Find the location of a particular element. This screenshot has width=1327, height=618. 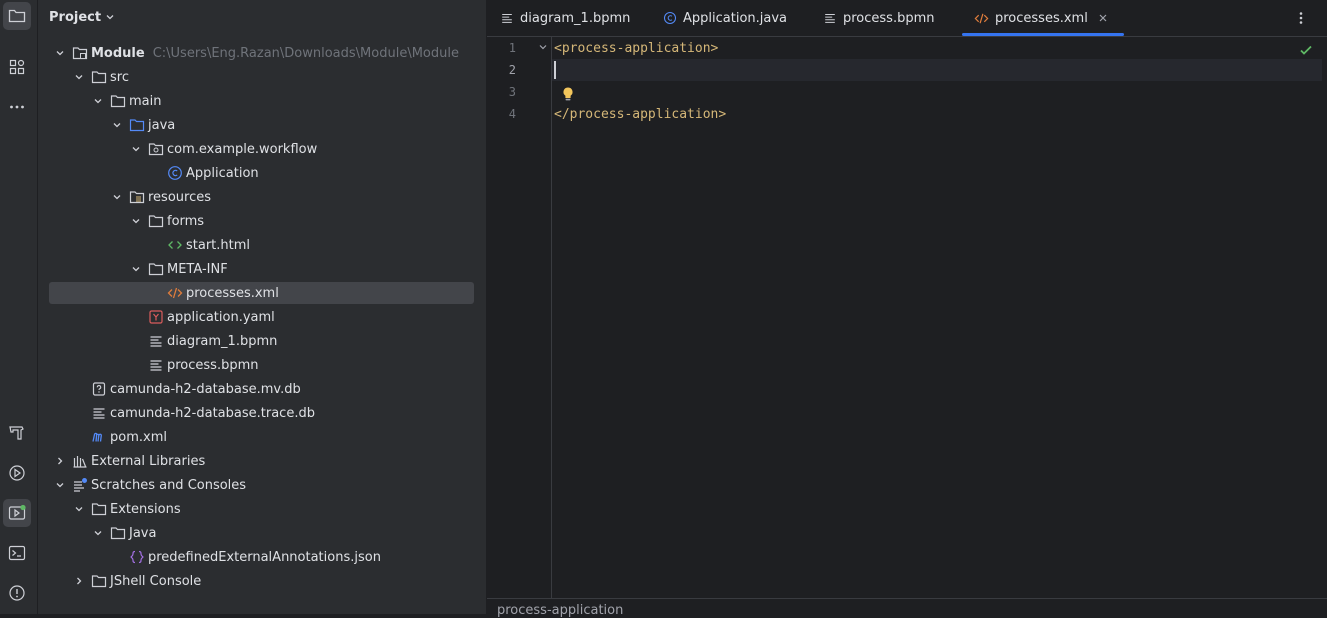

package-icon is located at coordinates (156, 149).